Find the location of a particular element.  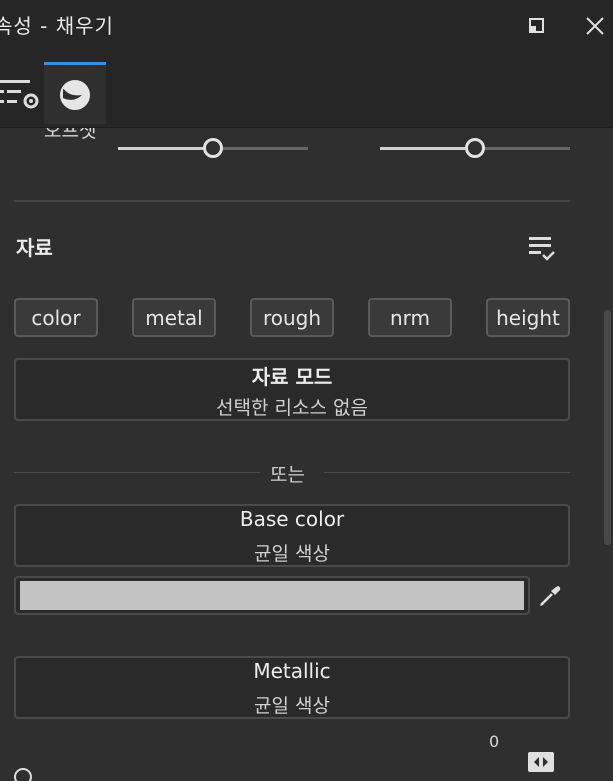

tab-material is located at coordinates (75, 93).